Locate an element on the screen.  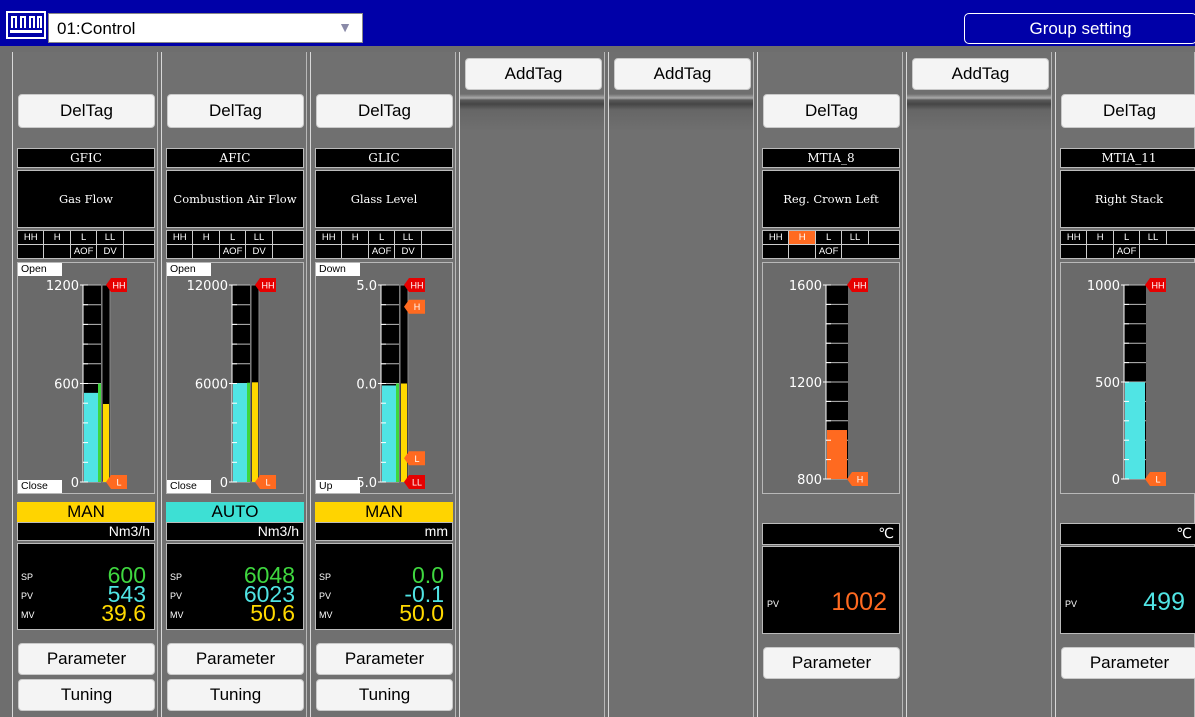
bar-graph-svg: 16001200800HHH is located at coordinates (828, 383).